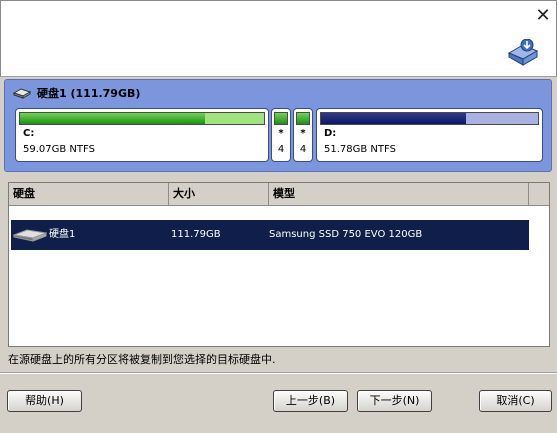  What do you see at coordinates (429, 135) in the screenshot?
I see `partition-d: D: 51.78GB NTFS` at bounding box center [429, 135].